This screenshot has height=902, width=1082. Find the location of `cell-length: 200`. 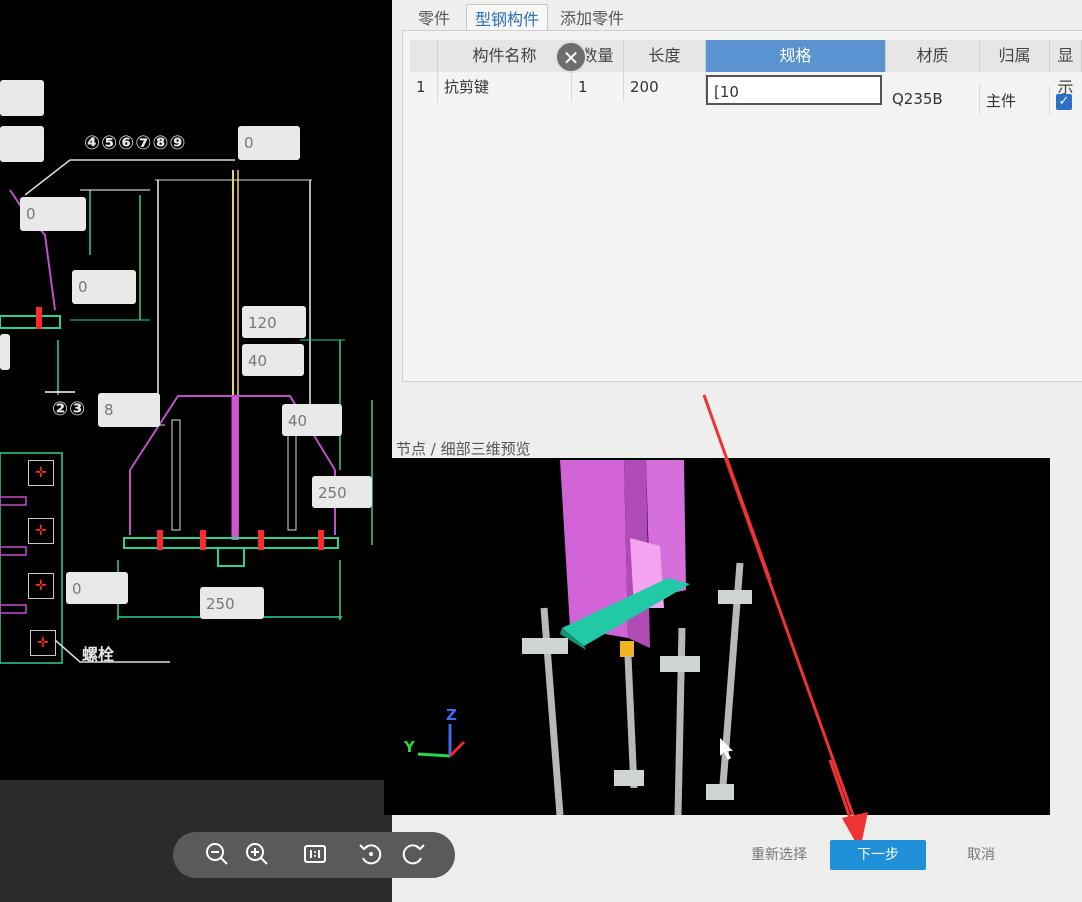

cell-length: 200 is located at coordinates (665, 87).